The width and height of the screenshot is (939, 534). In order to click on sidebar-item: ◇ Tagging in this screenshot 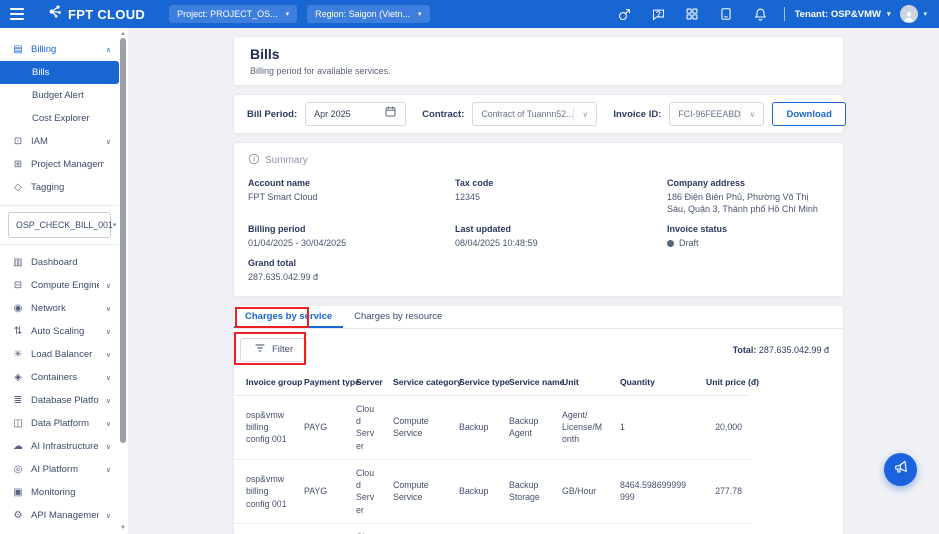, I will do `click(59, 187)`.